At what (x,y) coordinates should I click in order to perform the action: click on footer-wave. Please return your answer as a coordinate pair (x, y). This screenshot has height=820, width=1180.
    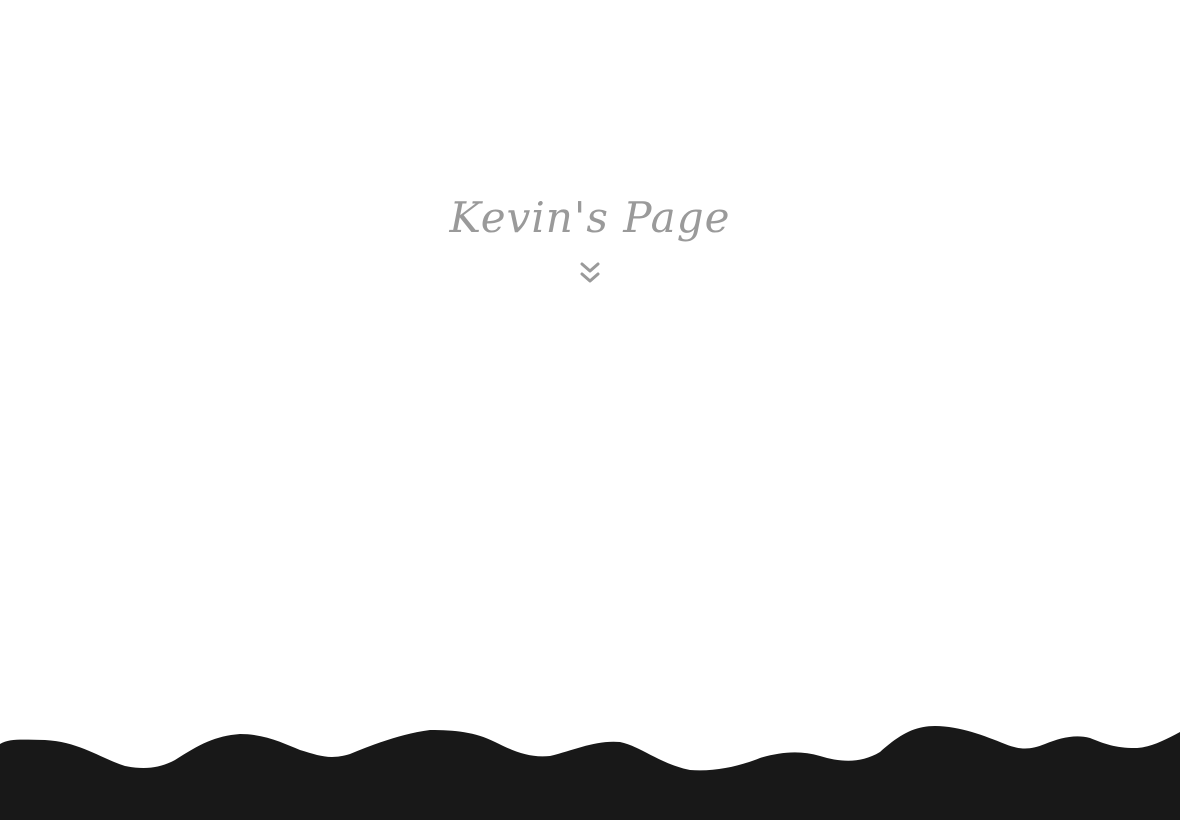
    Looking at the image, I should click on (590, 773).